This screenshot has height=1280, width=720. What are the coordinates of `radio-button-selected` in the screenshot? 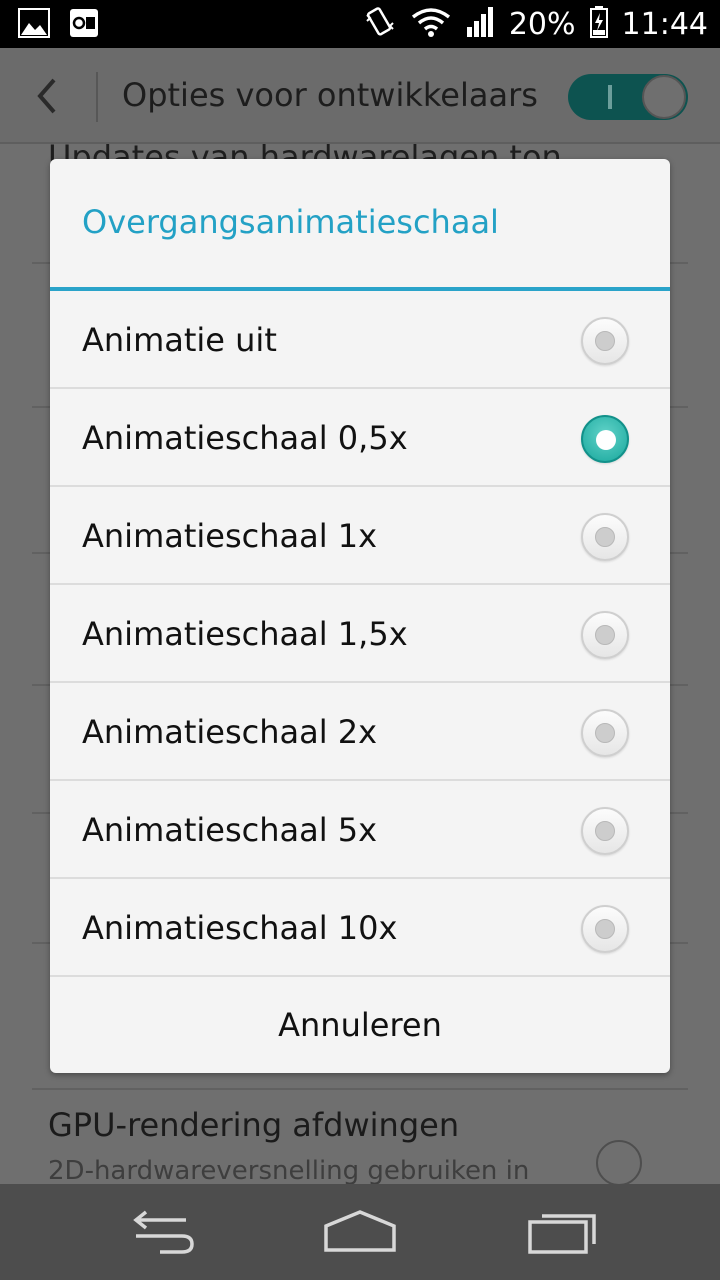 It's located at (605, 439).